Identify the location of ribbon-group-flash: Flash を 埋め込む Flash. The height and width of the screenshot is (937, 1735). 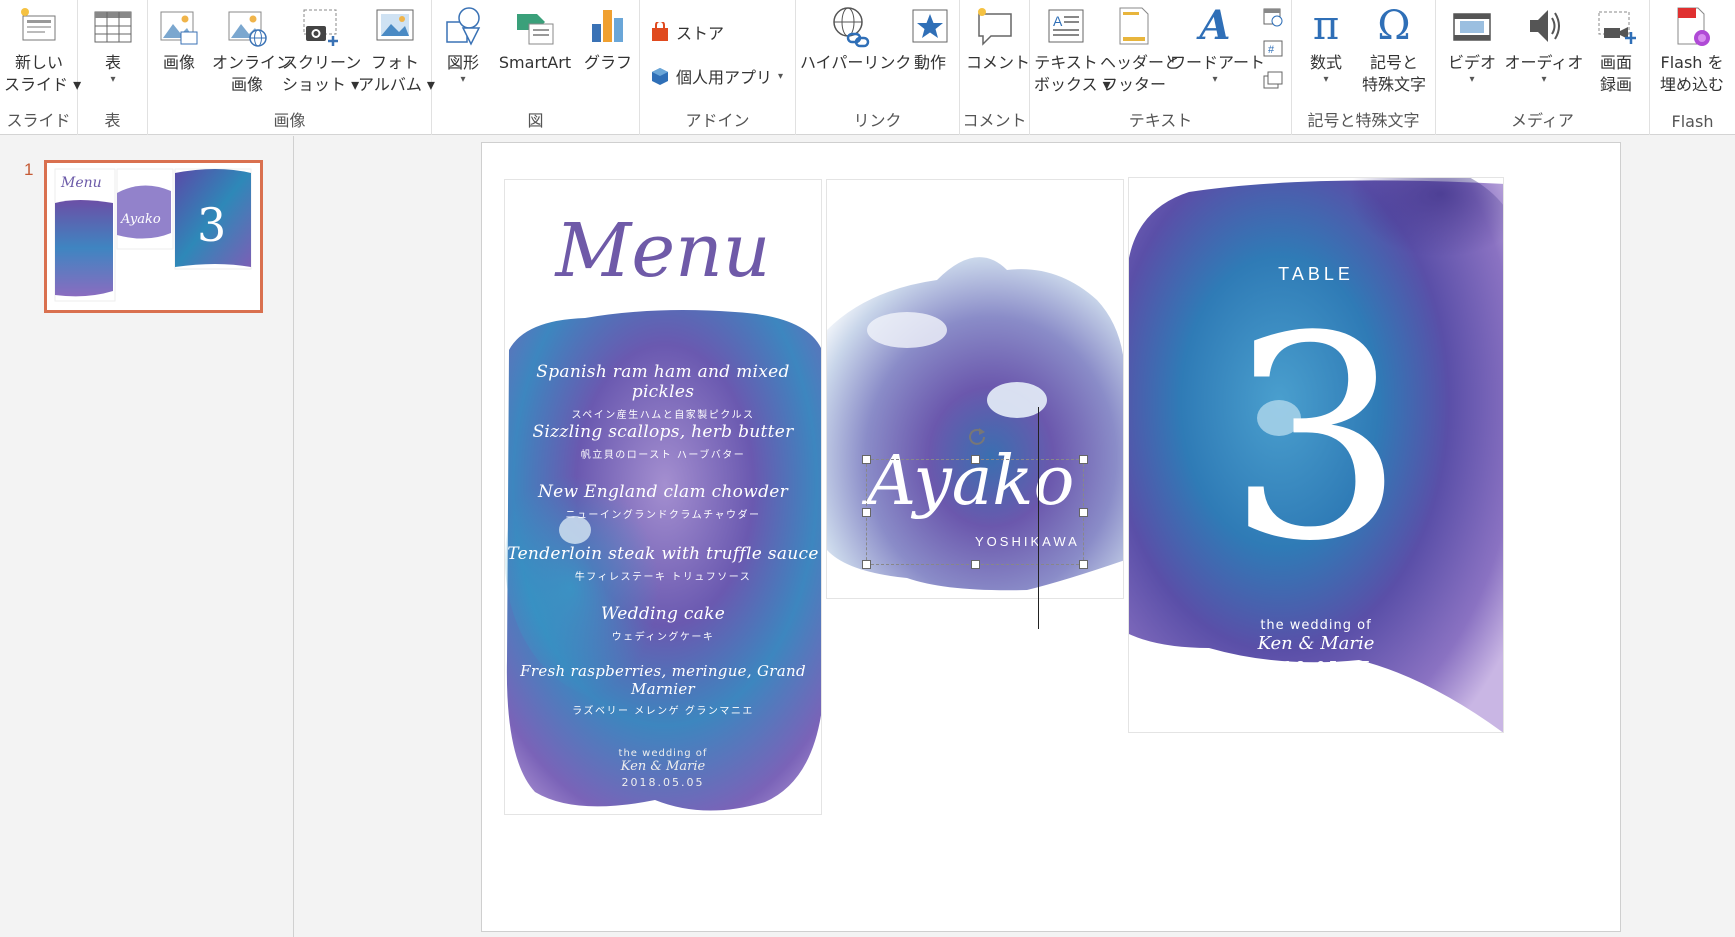
(1692, 67).